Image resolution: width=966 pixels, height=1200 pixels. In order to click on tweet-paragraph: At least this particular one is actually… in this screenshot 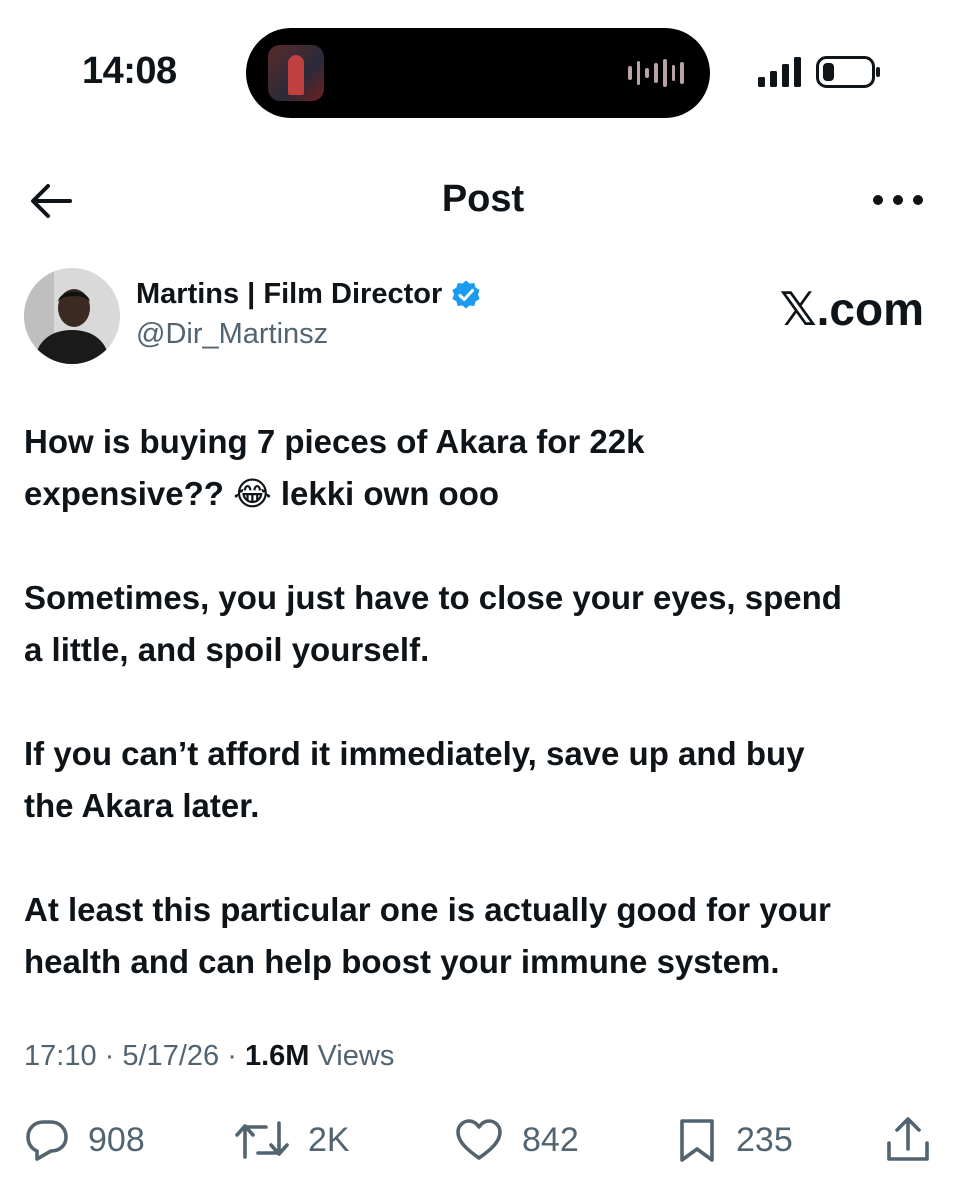, I will do `click(427, 935)`.